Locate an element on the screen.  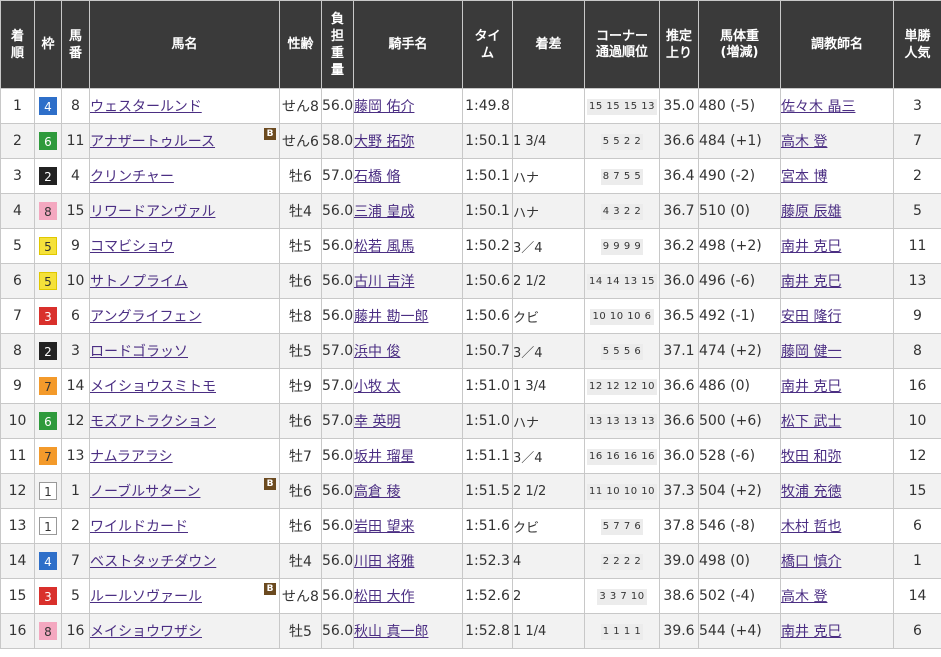
body-weight-cell: 490 (-2) is located at coordinates (739, 176).